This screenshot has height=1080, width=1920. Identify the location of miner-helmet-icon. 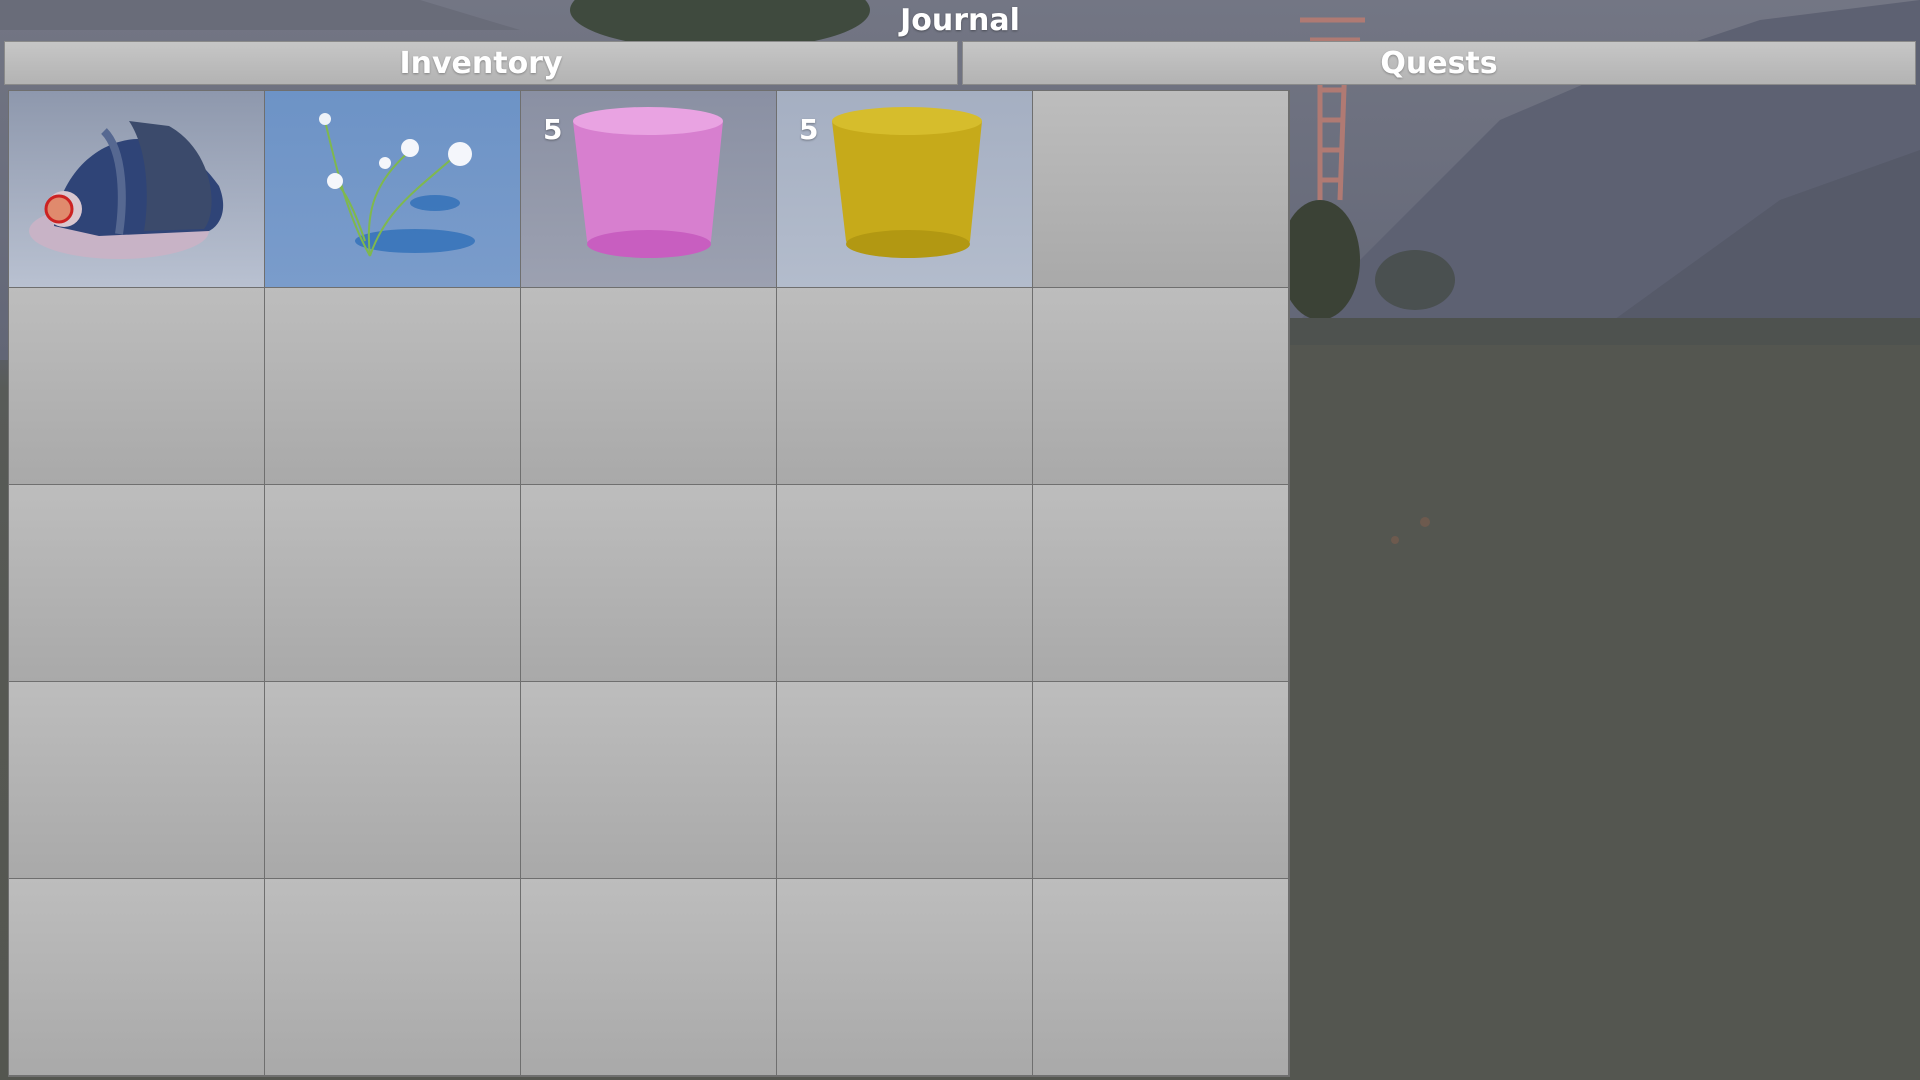
(126, 190).